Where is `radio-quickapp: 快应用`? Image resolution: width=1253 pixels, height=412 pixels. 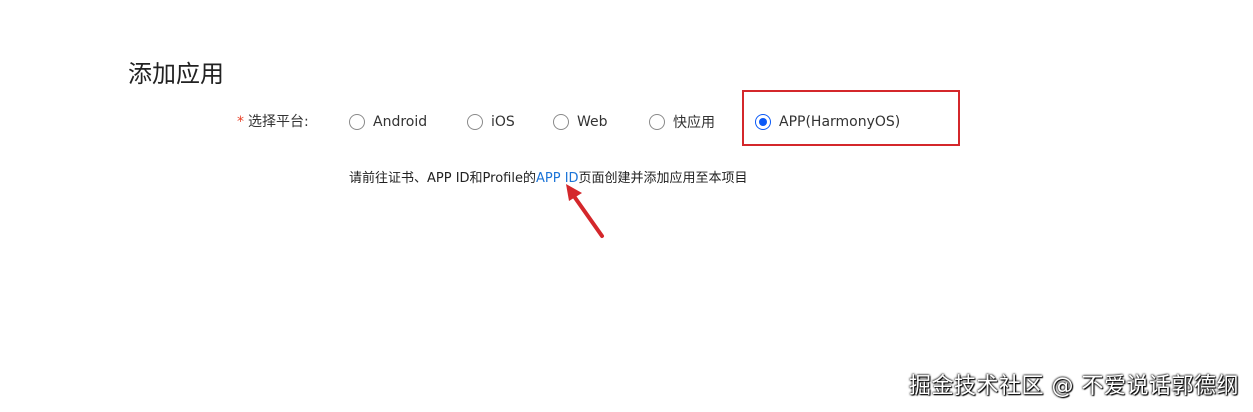 radio-quickapp: 快应用 is located at coordinates (682, 122).